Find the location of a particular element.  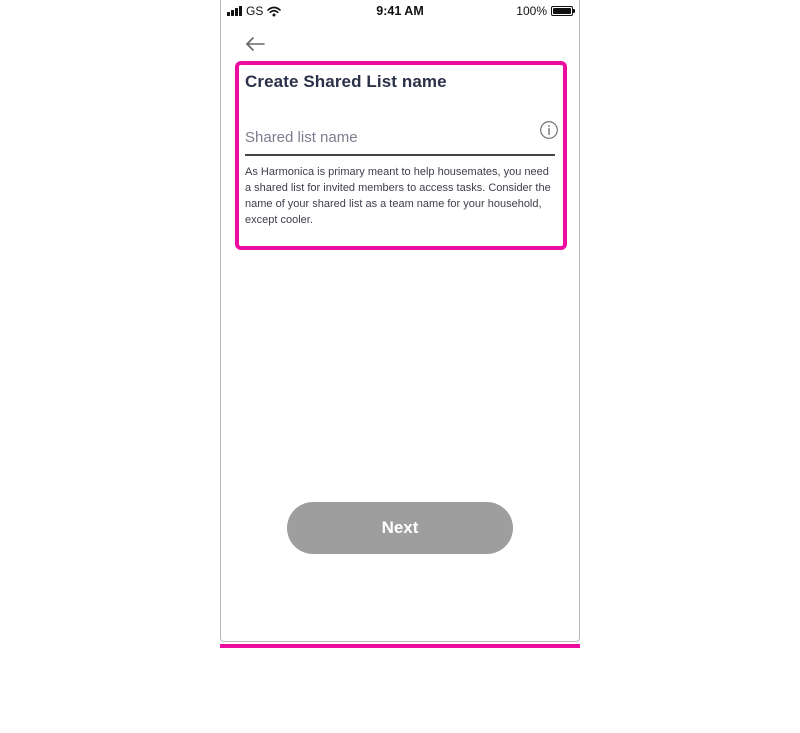

next-button: Next is located at coordinates (400, 528).